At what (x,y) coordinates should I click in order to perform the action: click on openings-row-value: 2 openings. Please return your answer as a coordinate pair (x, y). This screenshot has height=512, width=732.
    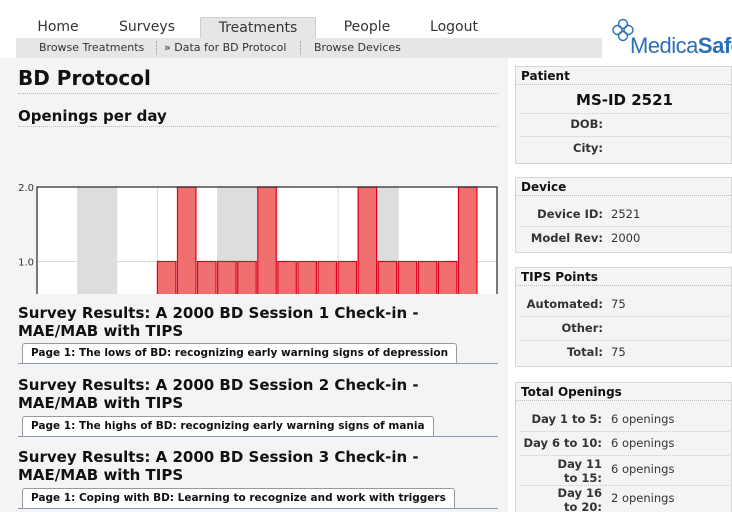
    Looking at the image, I should click on (643, 498).